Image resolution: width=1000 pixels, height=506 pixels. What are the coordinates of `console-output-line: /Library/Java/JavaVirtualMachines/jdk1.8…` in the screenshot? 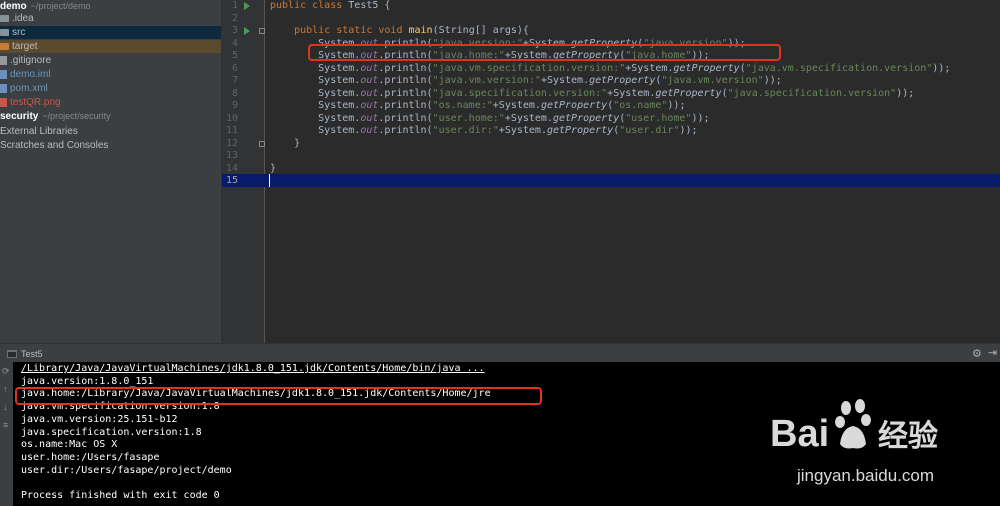 It's located at (253, 369).